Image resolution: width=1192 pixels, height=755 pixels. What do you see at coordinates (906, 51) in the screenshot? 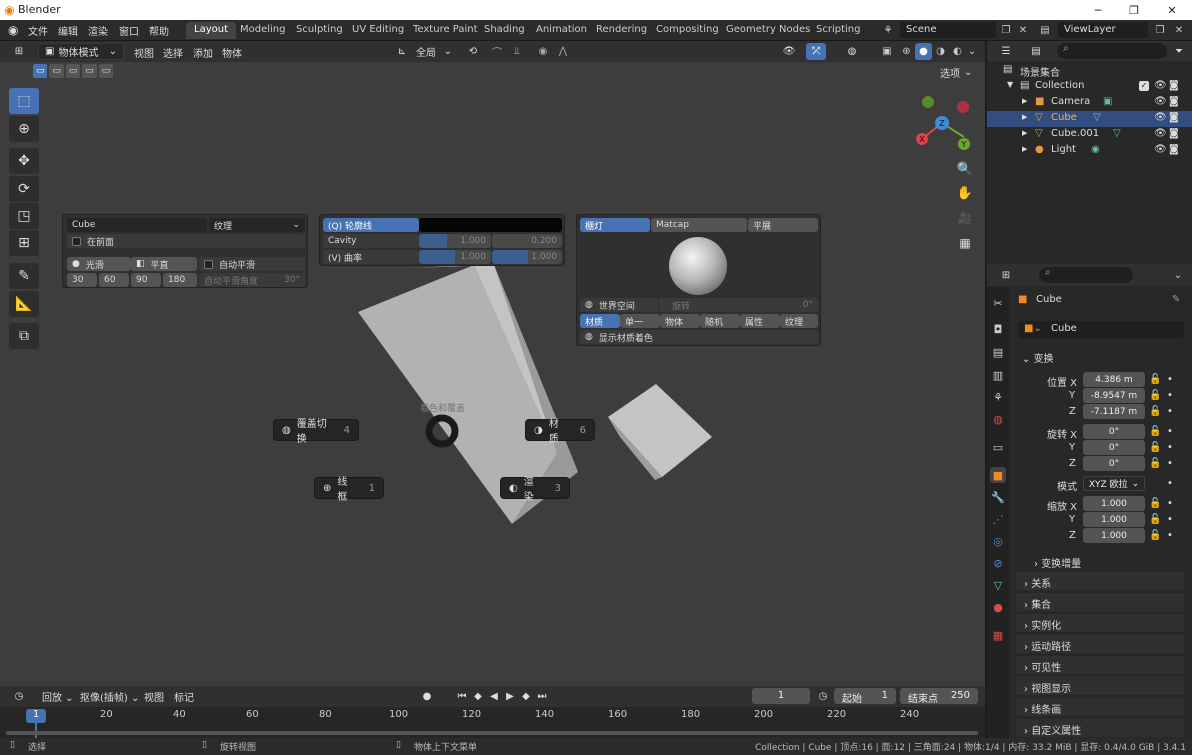
I see `shading-wireframe-icon: ⊕` at bounding box center [906, 51].